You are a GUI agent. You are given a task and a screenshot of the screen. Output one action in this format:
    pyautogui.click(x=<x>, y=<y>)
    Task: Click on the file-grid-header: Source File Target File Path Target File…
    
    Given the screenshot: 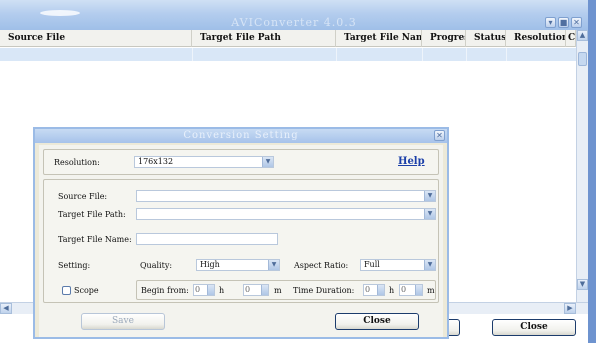 What is the action you would take?
    pyautogui.click(x=288, y=38)
    